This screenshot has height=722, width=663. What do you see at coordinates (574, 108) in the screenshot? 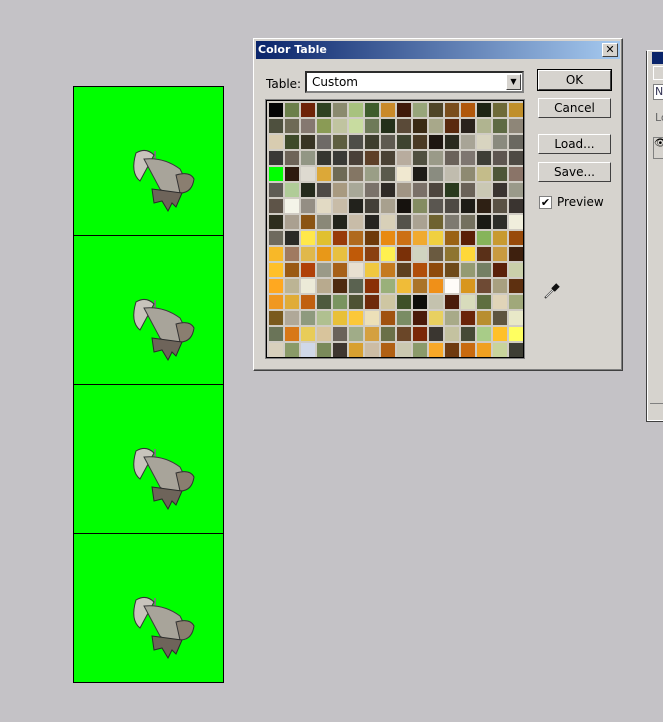
I see `cancel-button: Cancel` at bounding box center [574, 108].